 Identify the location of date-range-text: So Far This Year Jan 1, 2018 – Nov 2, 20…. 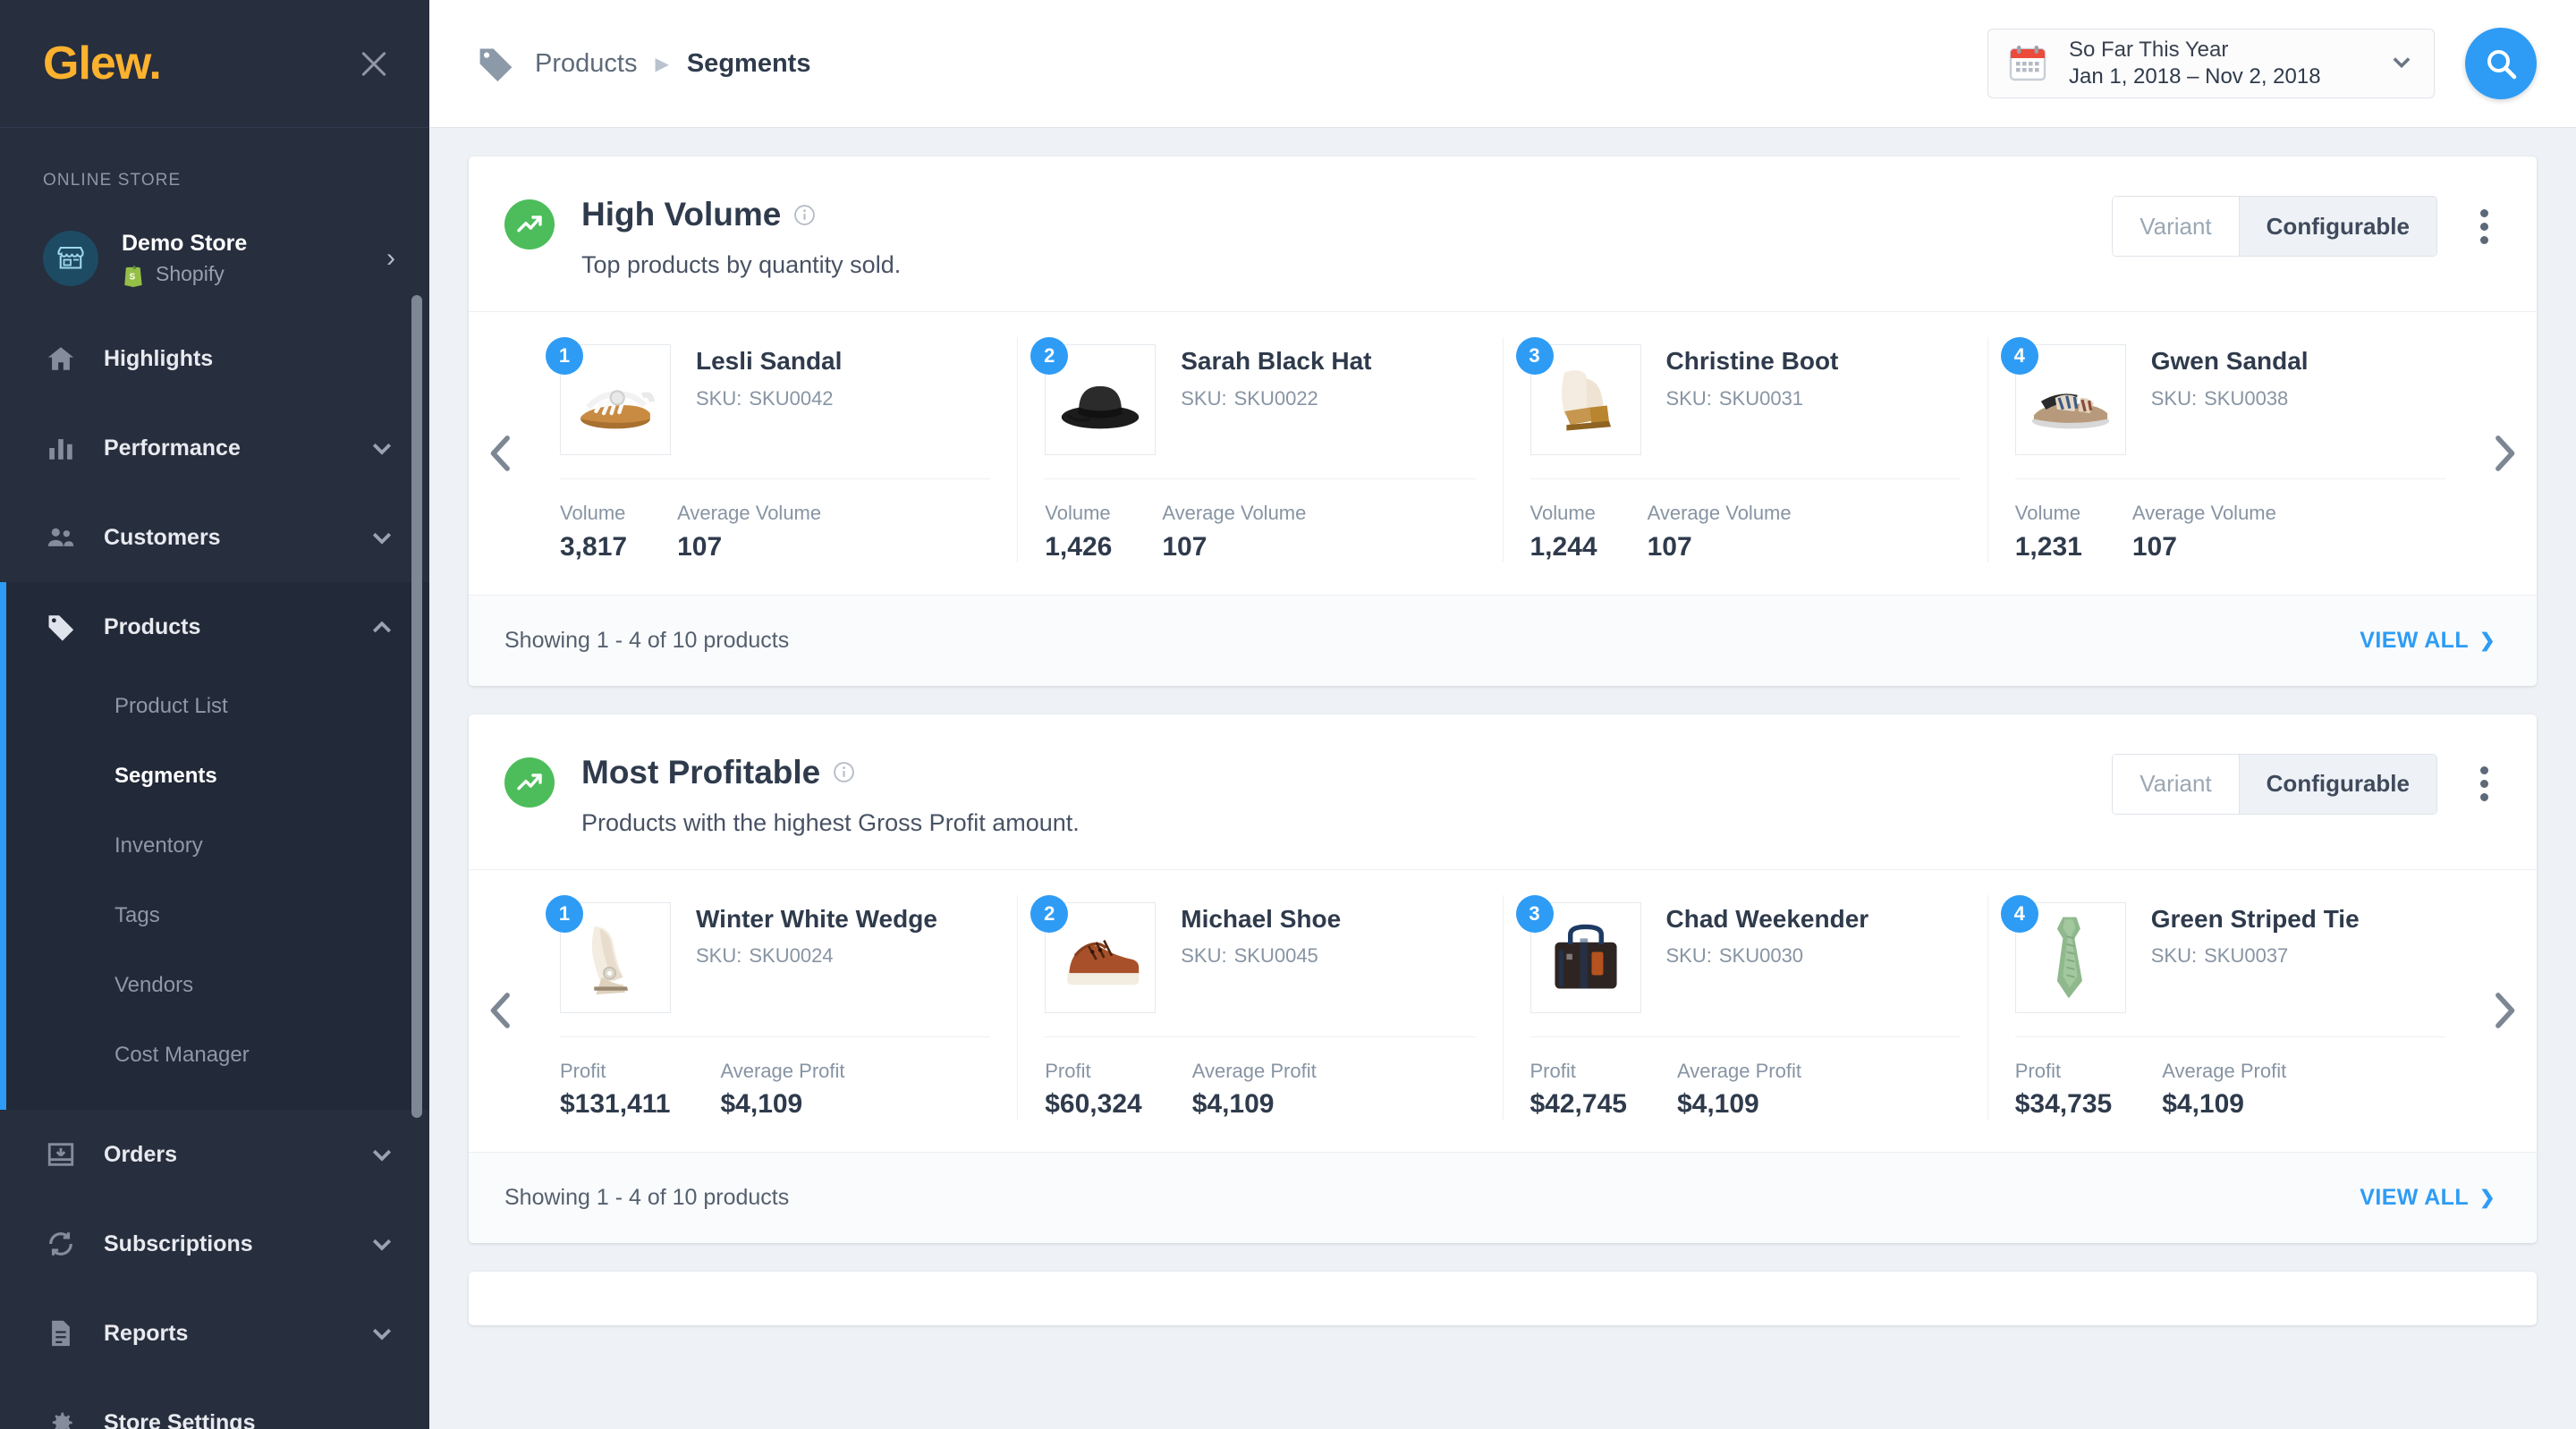
(2217, 63).